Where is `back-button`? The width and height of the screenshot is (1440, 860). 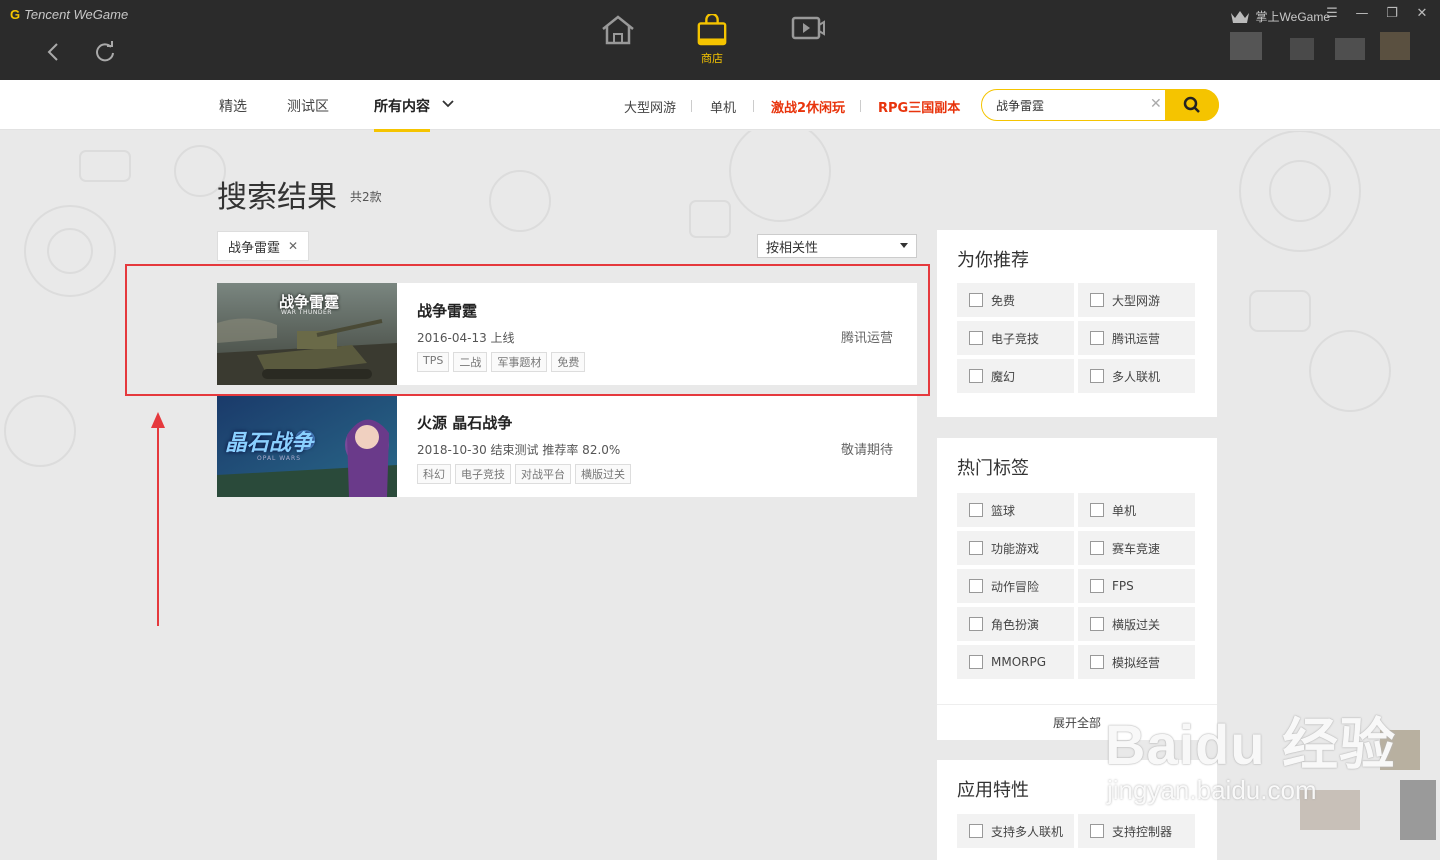 back-button is located at coordinates (53, 52).